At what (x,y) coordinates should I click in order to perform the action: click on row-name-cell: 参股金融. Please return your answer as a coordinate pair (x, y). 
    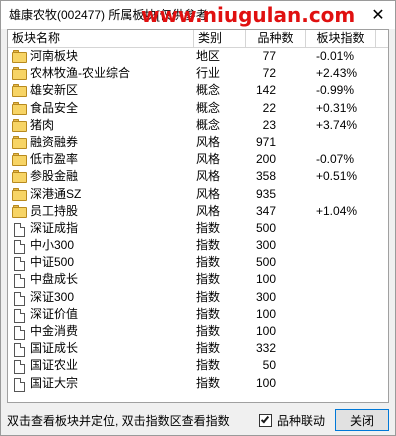
    Looking at the image, I should click on (103, 176).